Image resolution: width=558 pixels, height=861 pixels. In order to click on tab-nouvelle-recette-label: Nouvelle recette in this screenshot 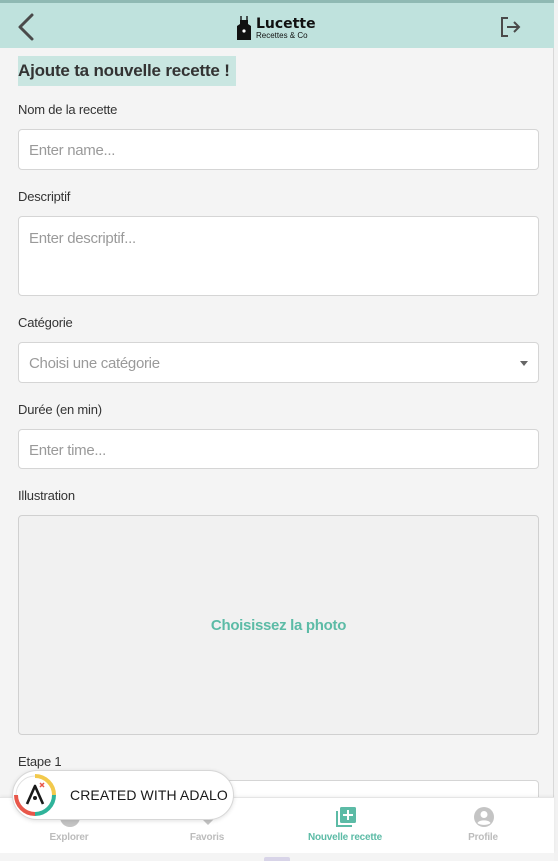, I will do `click(345, 837)`.